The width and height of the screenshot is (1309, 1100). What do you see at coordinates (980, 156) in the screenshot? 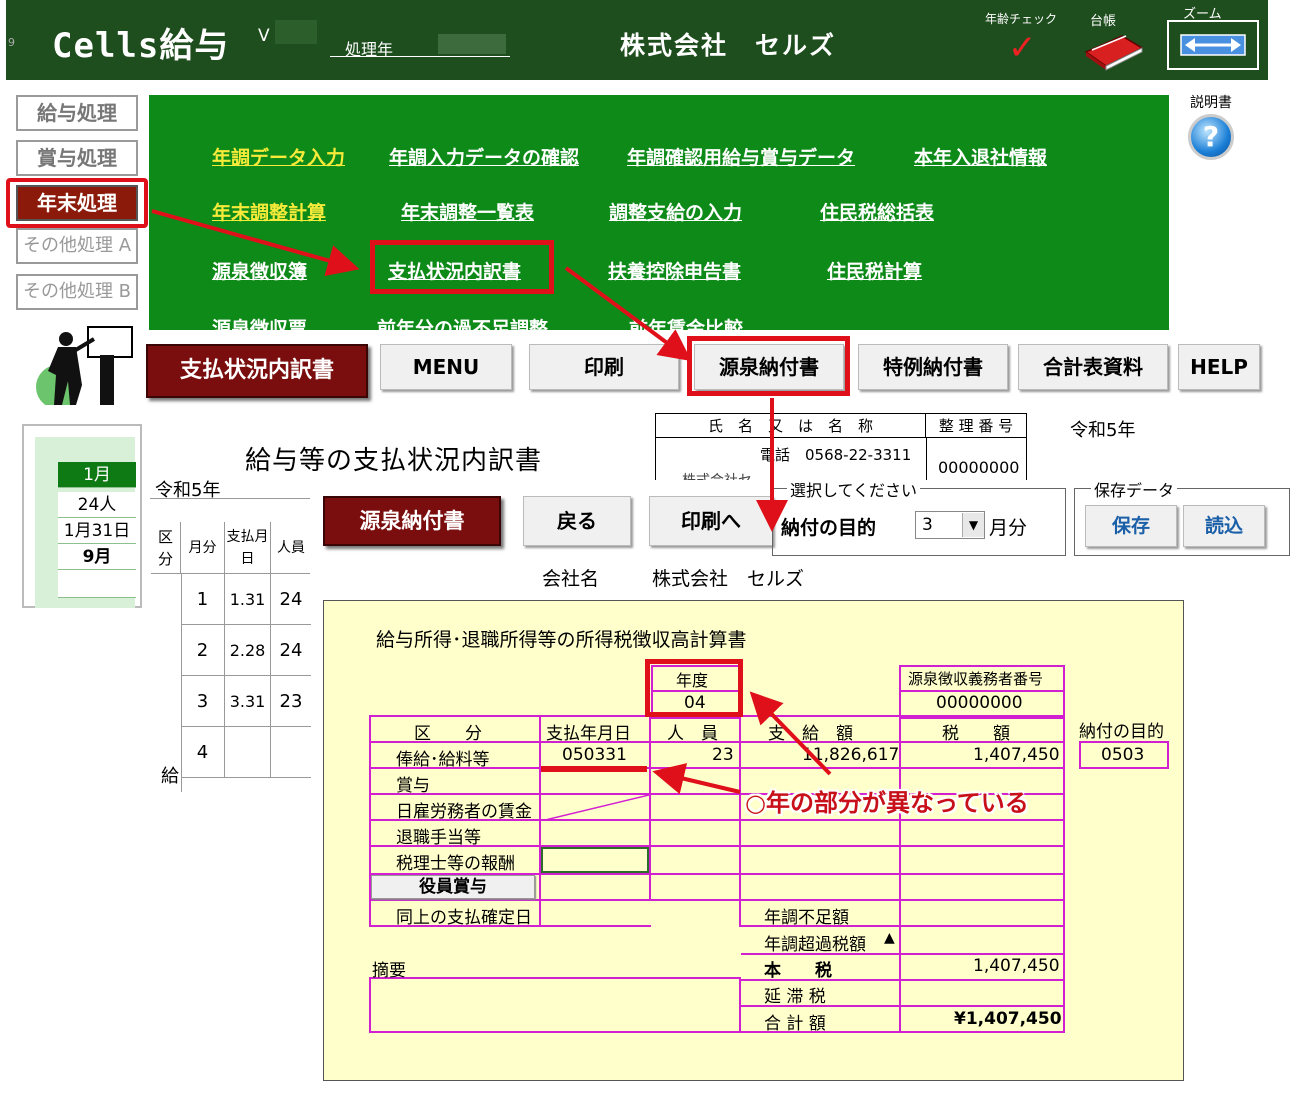
I see `menu-link-hire-retire-info: 本年入退社情報` at bounding box center [980, 156].